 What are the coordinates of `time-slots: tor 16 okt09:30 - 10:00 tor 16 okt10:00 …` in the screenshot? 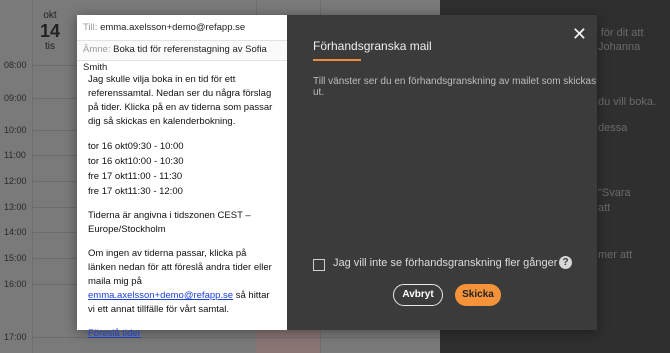 It's located at (181, 169).